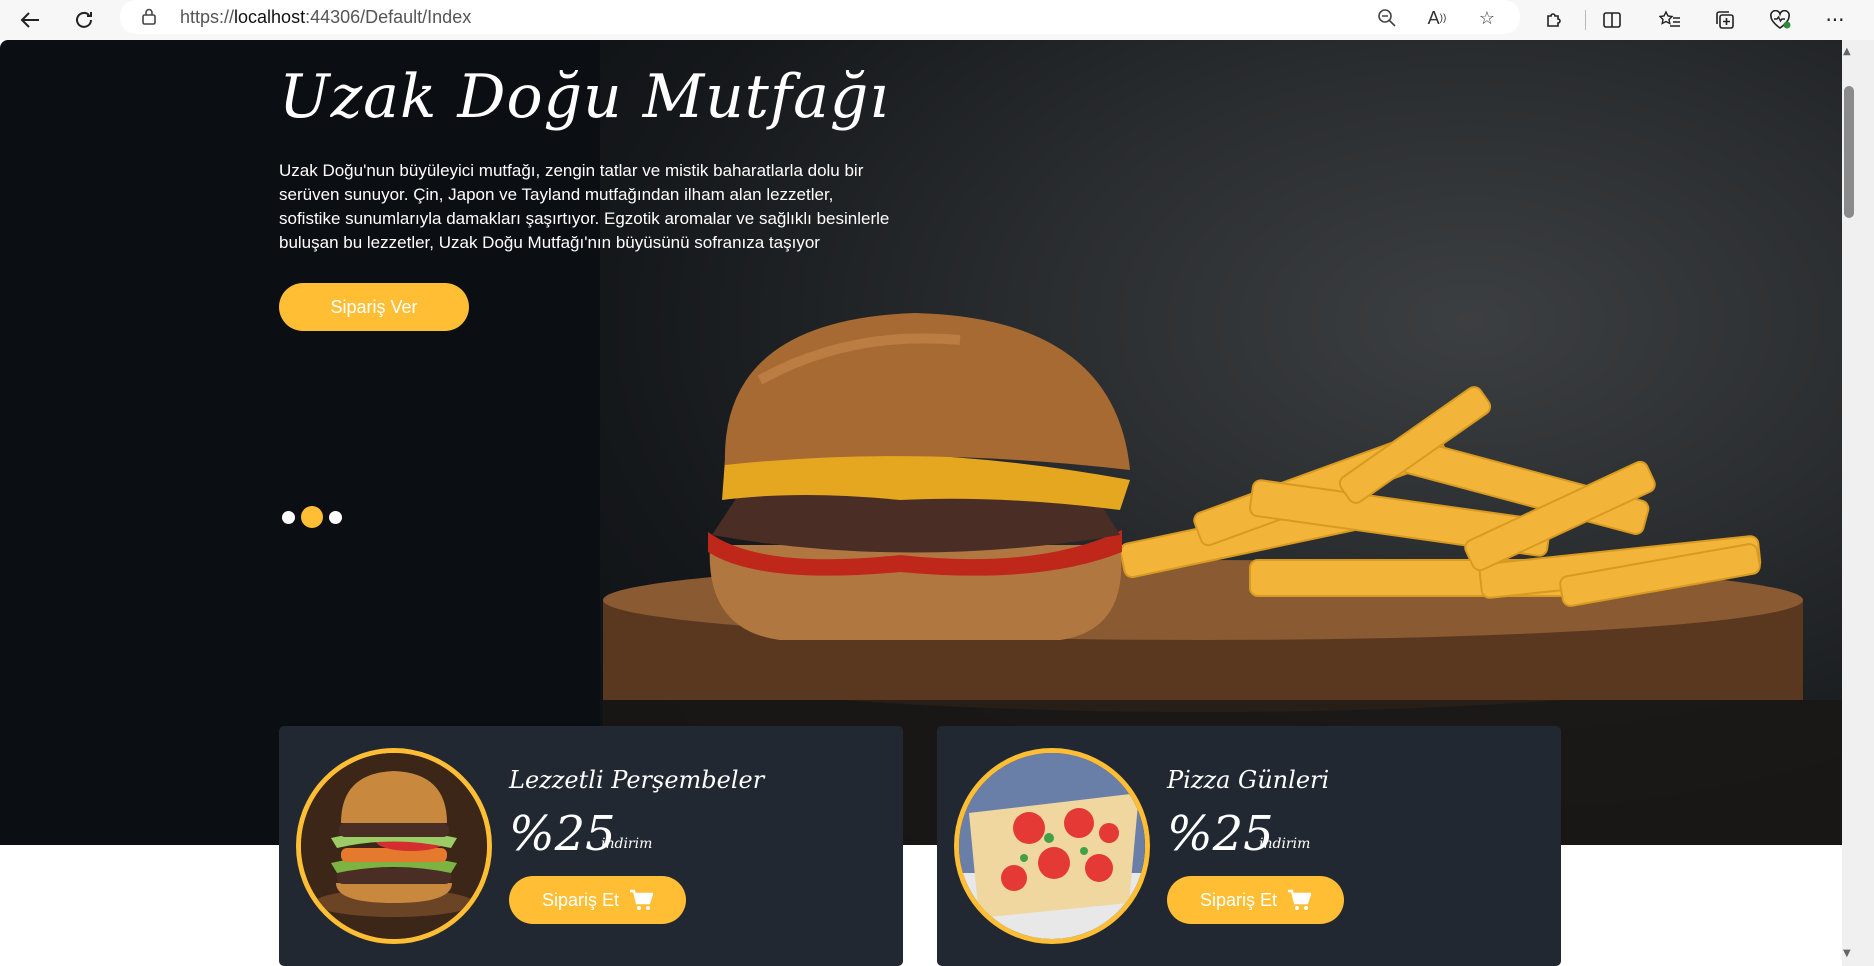  What do you see at coordinates (1847, 953) in the screenshot?
I see `scroll-down-arrow-icon: ▼` at bounding box center [1847, 953].